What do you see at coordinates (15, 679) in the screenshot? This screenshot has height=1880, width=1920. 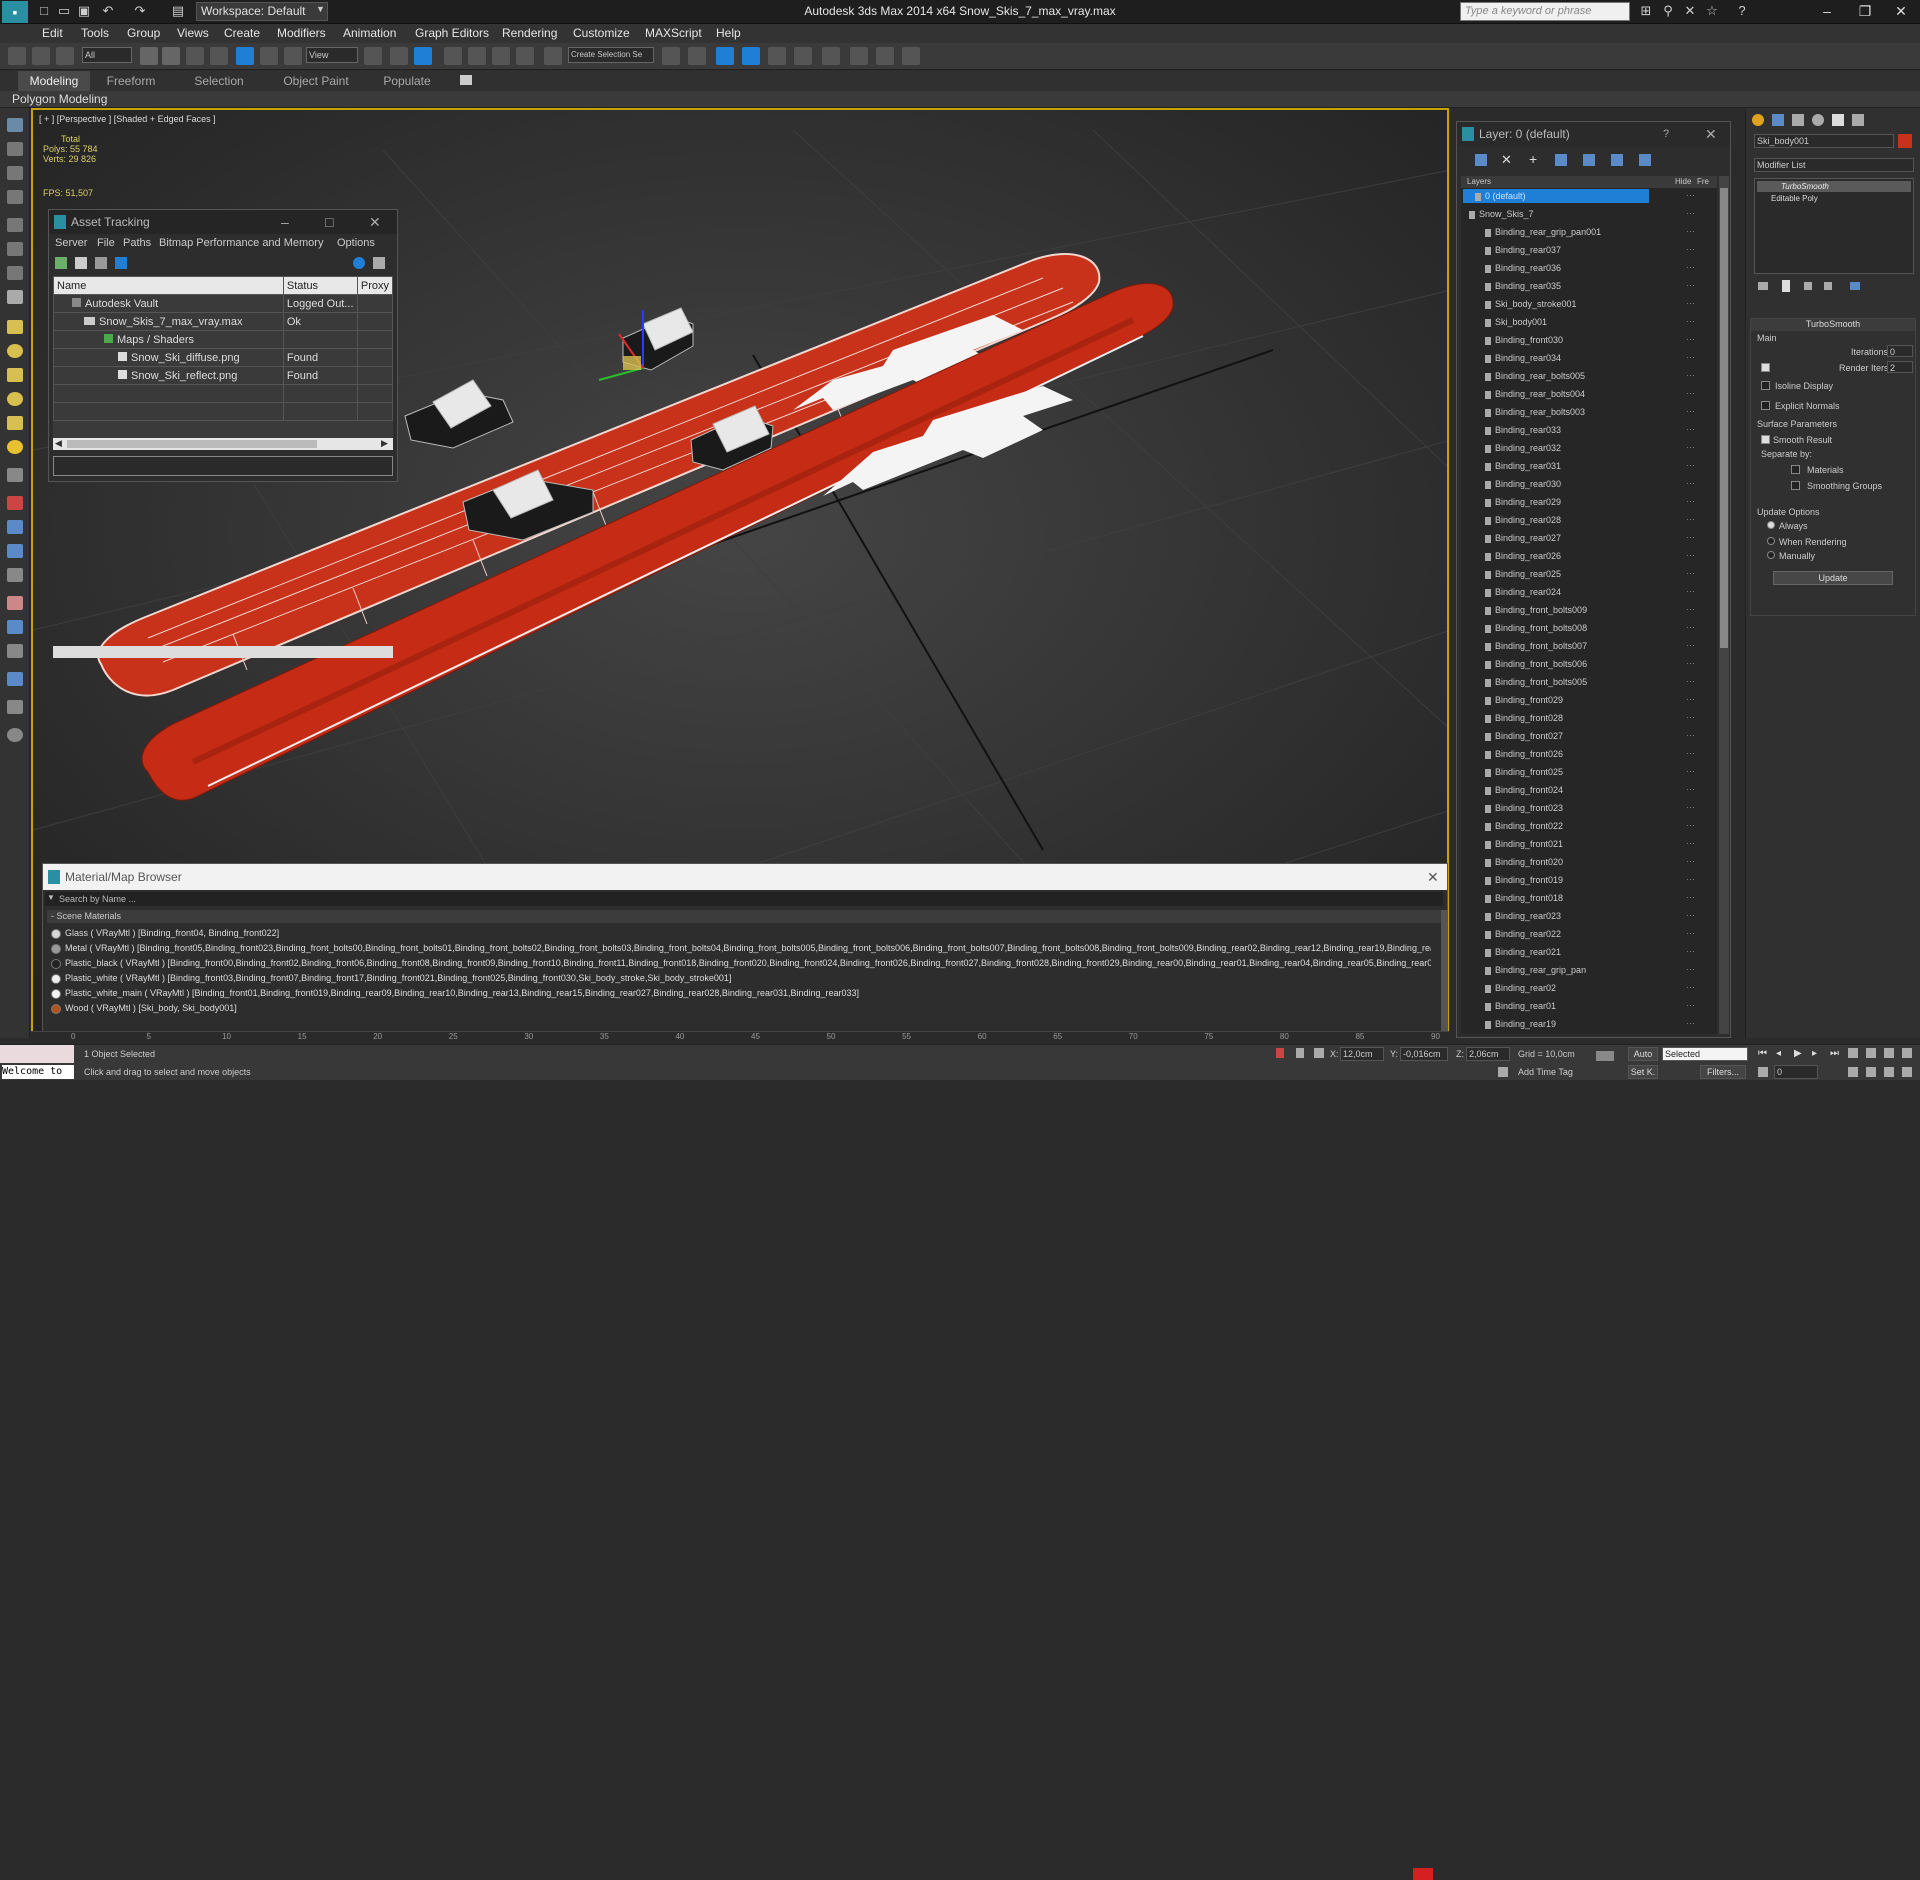 I see `render-icon` at bounding box center [15, 679].